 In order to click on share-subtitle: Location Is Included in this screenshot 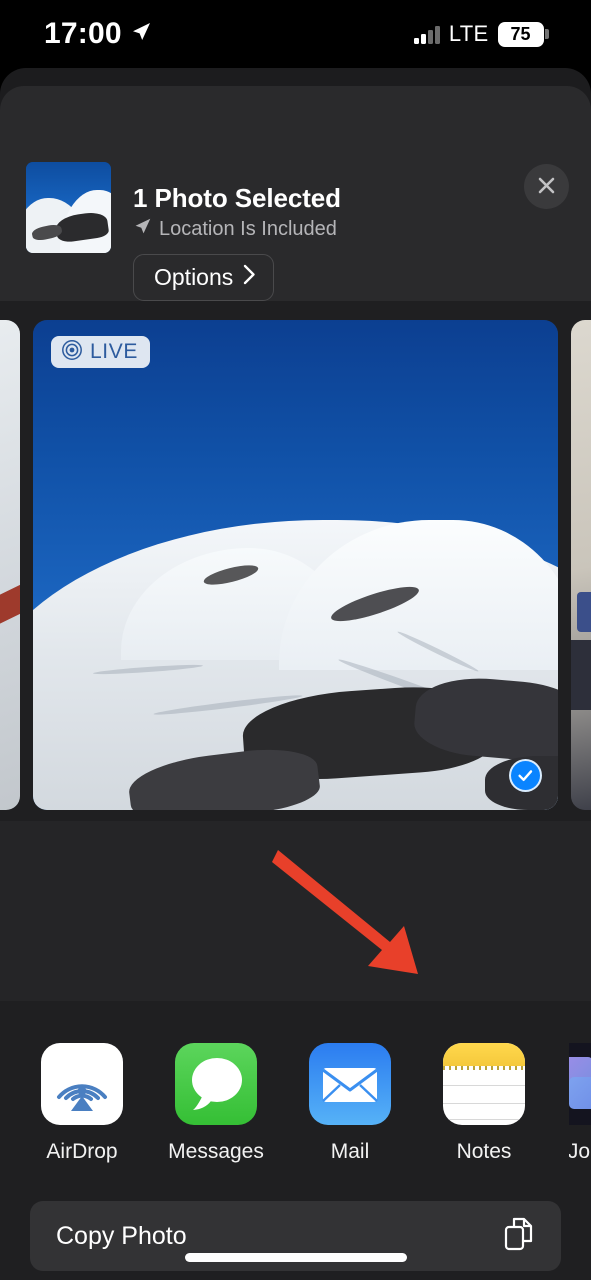, I will do `click(235, 229)`.